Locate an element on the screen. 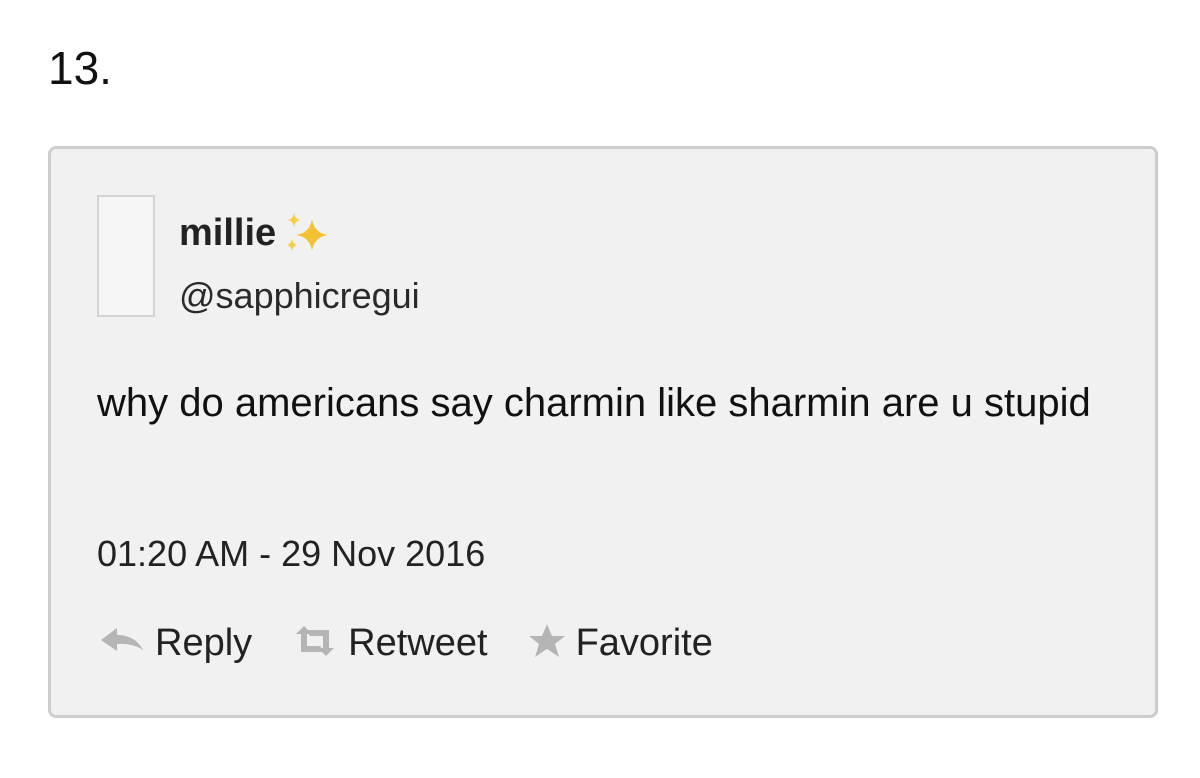 The height and width of the screenshot is (778, 1200). reply-label: Reply is located at coordinates (204, 643).